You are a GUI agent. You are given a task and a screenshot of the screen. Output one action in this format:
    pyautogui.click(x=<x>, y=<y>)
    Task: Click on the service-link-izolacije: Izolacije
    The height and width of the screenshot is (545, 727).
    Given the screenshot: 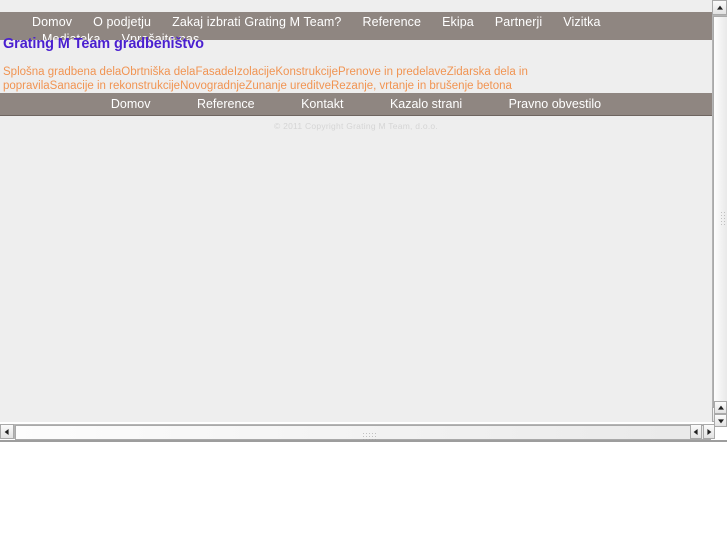 What is the action you would take?
    pyautogui.click(x=255, y=72)
    